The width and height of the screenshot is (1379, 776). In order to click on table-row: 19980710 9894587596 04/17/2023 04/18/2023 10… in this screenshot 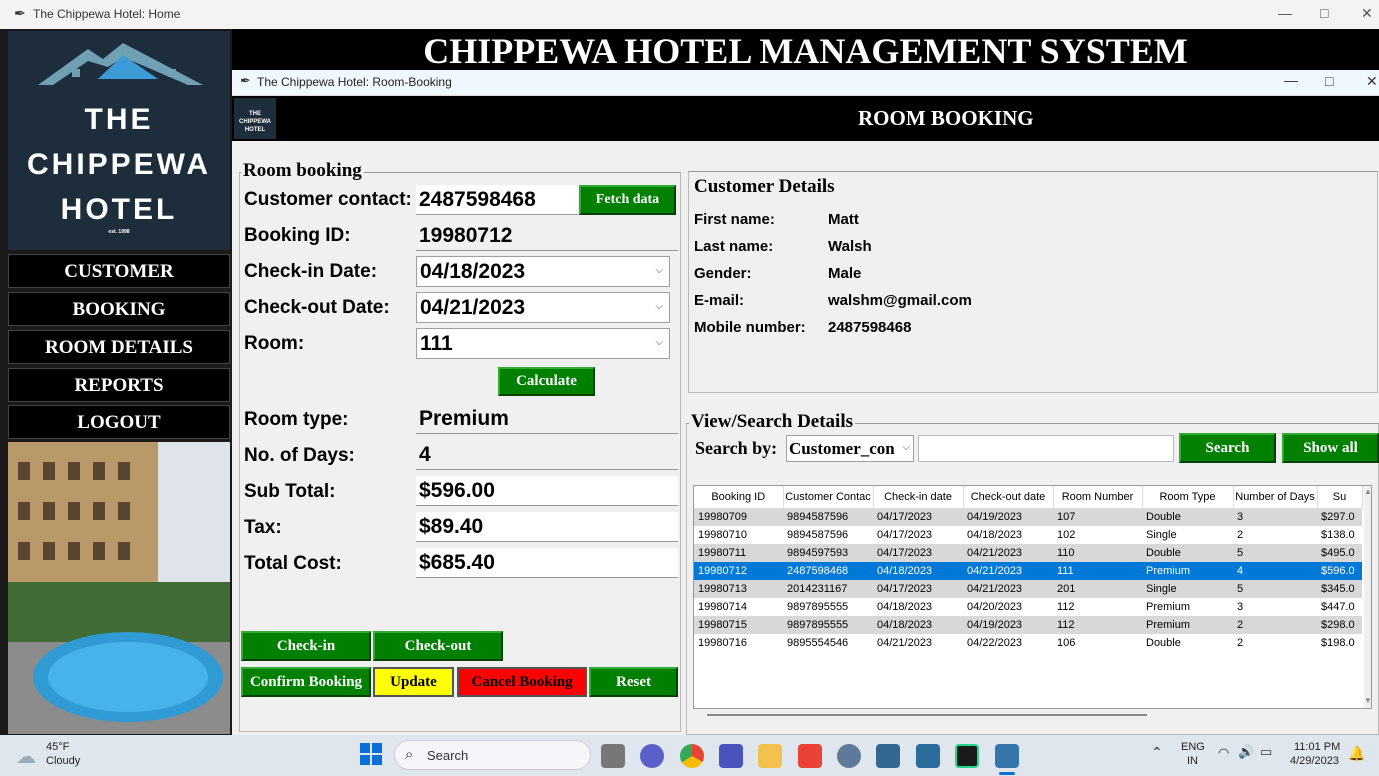, I will do `click(1028, 535)`.